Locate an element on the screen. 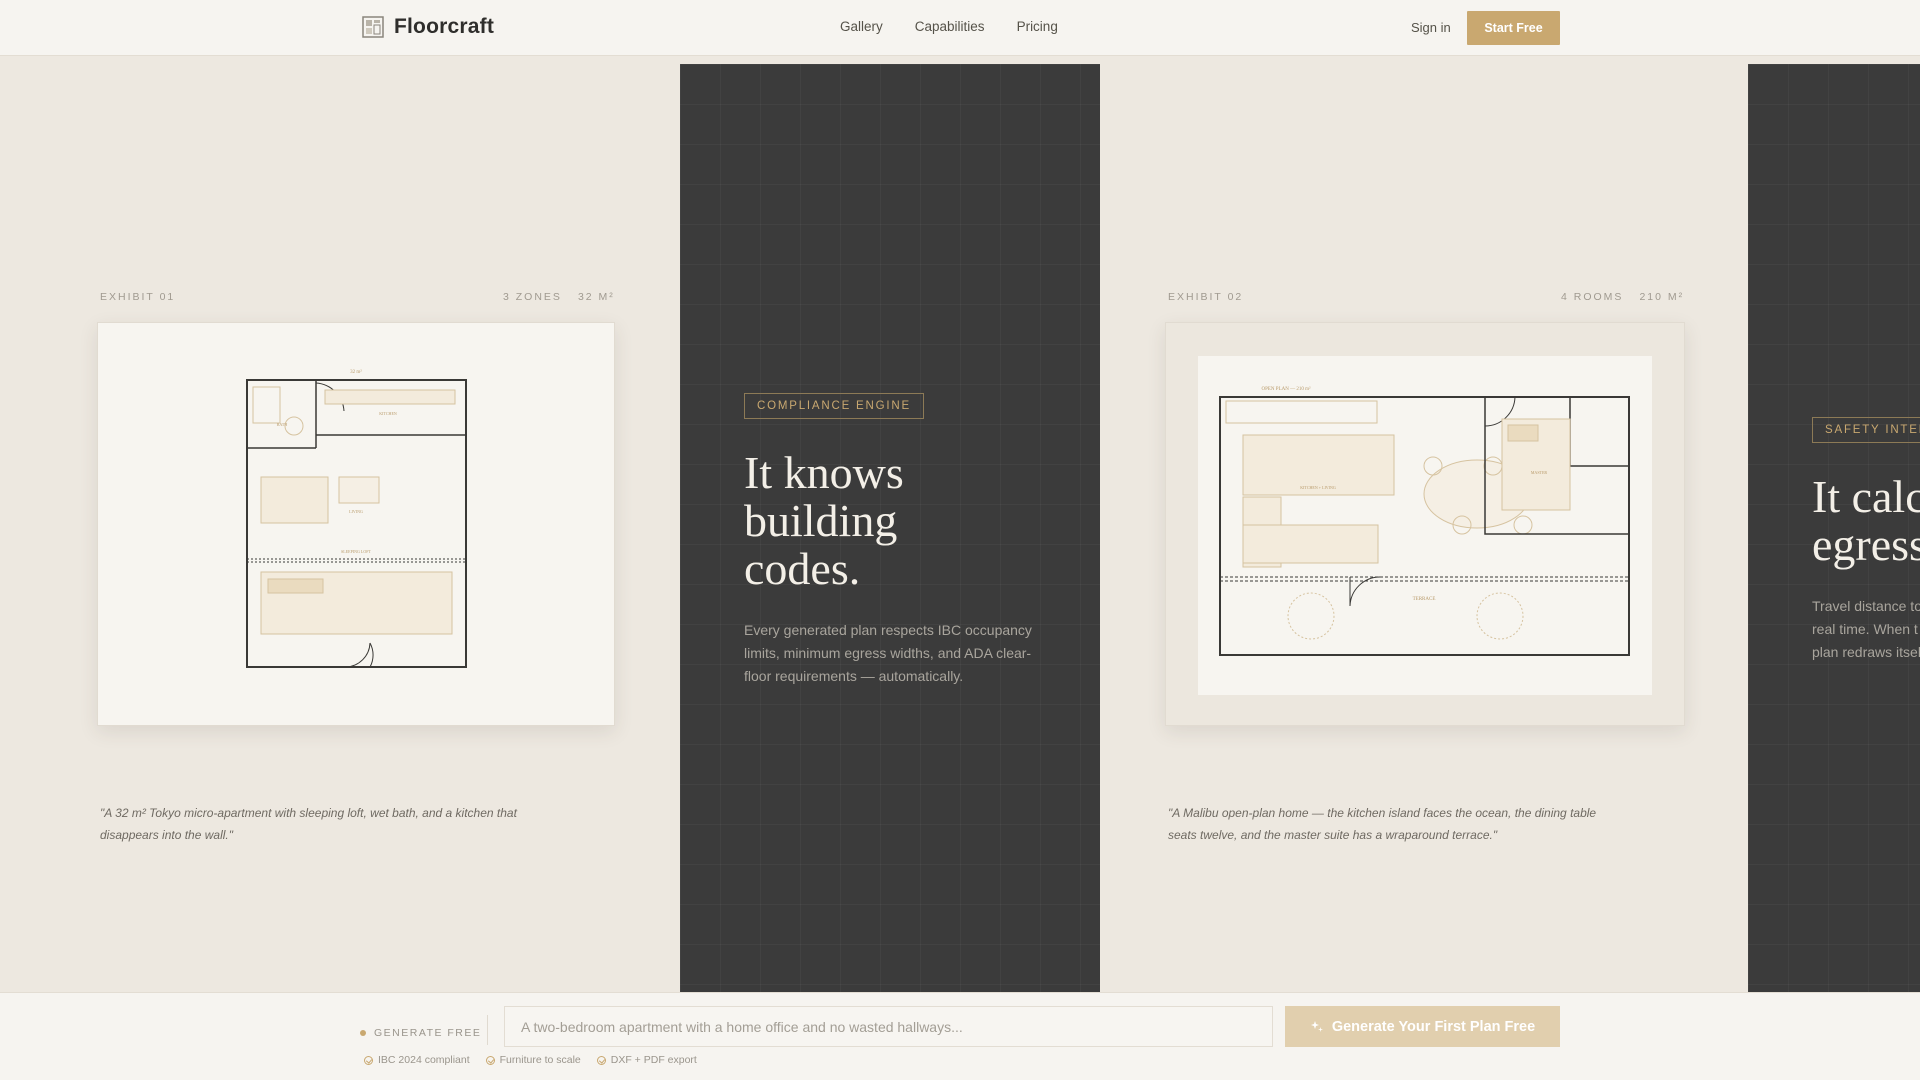 This screenshot has width=1920, height=1080. brand-name: Floorcraft is located at coordinates (444, 26).